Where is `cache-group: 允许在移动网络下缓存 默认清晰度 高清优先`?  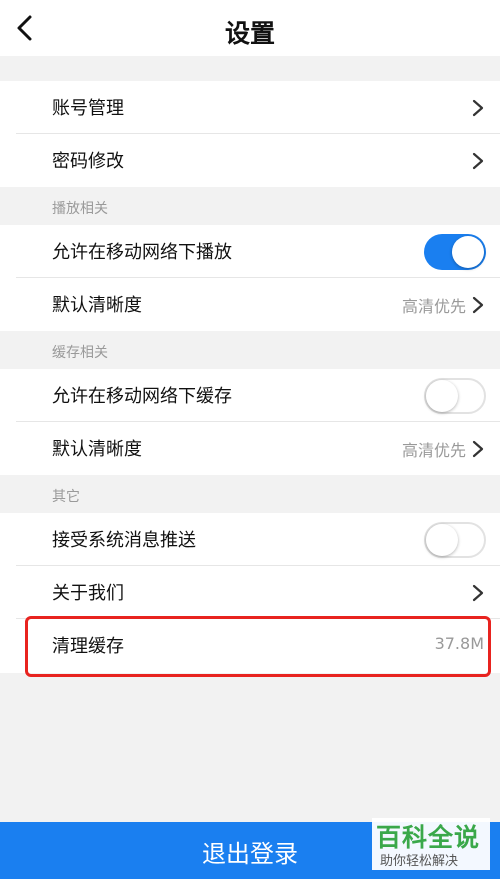
cache-group: 允许在移动网络下缓存 默认清晰度 高清优先 is located at coordinates (250, 422).